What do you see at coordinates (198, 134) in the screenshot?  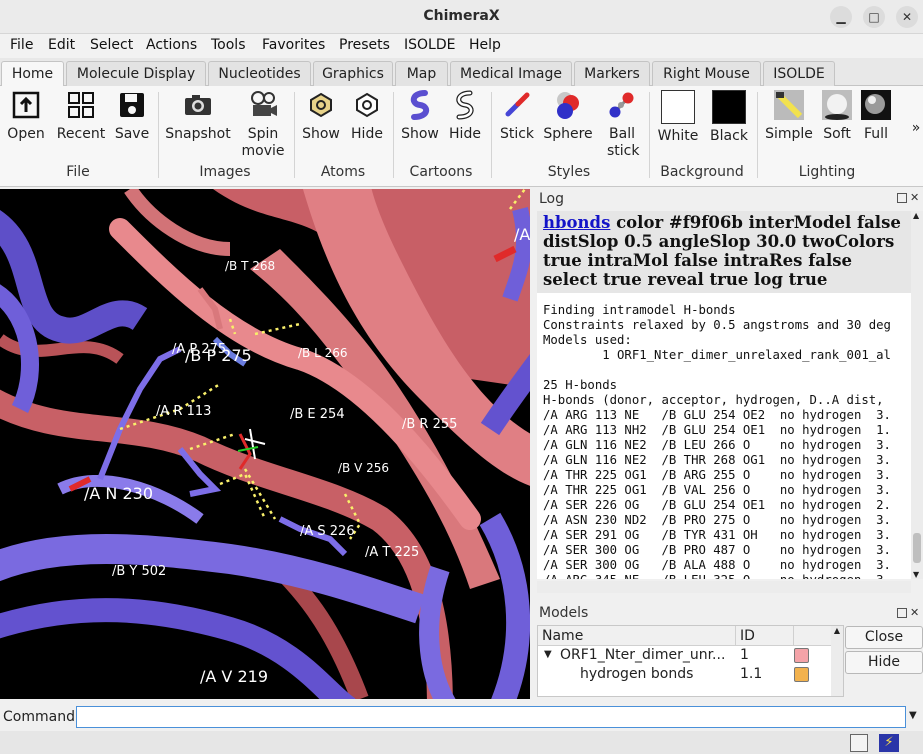 I see `snapshot-label: Snapshot` at bounding box center [198, 134].